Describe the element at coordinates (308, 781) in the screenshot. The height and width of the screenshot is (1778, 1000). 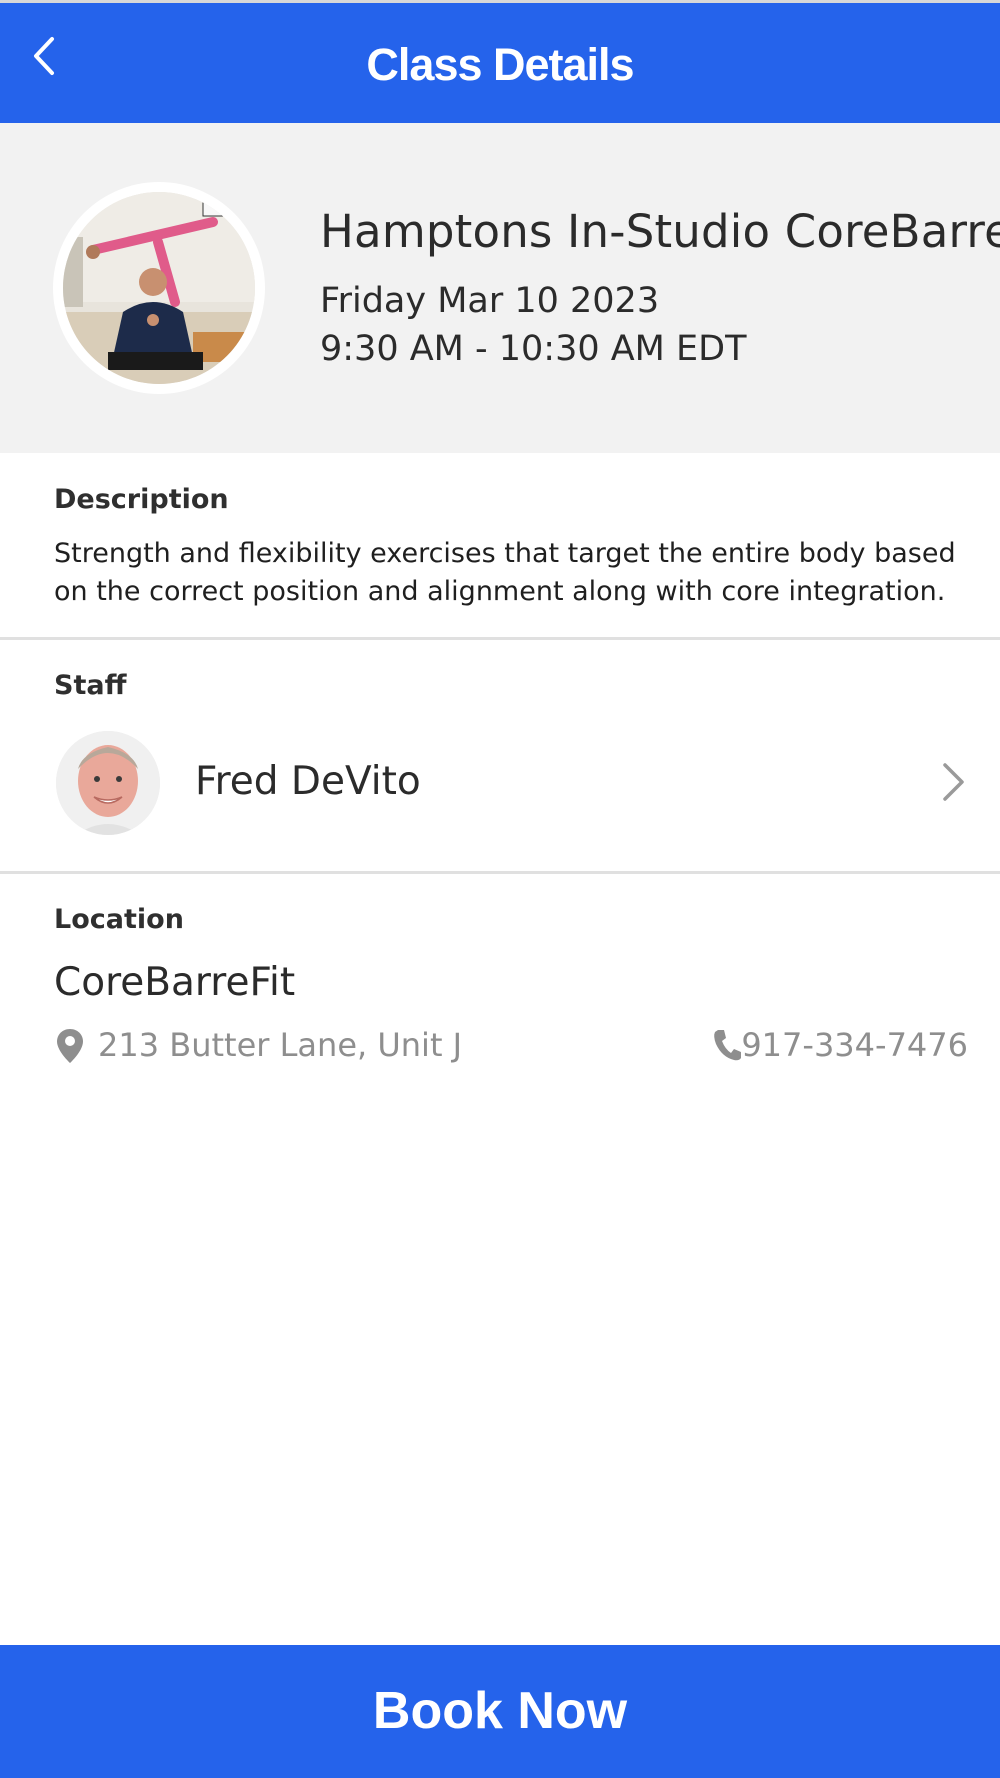
I see `staff-name: Fred DeVito` at that location.